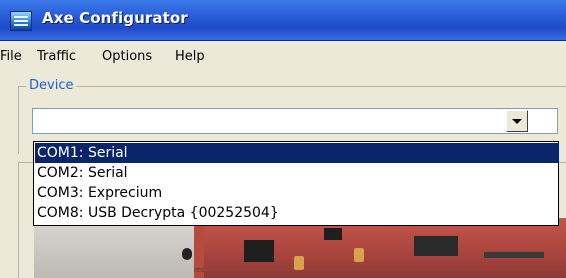 Image resolution: width=566 pixels, height=278 pixels. Describe the element at coordinates (21, 21) in the screenshot. I see `app-icon` at that location.